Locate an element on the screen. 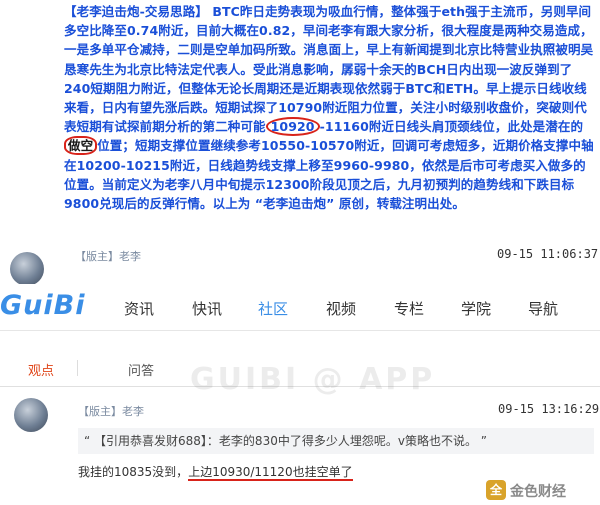  reply-text-underlined: 上边10930/11120也挂空单了 is located at coordinates (270, 473).